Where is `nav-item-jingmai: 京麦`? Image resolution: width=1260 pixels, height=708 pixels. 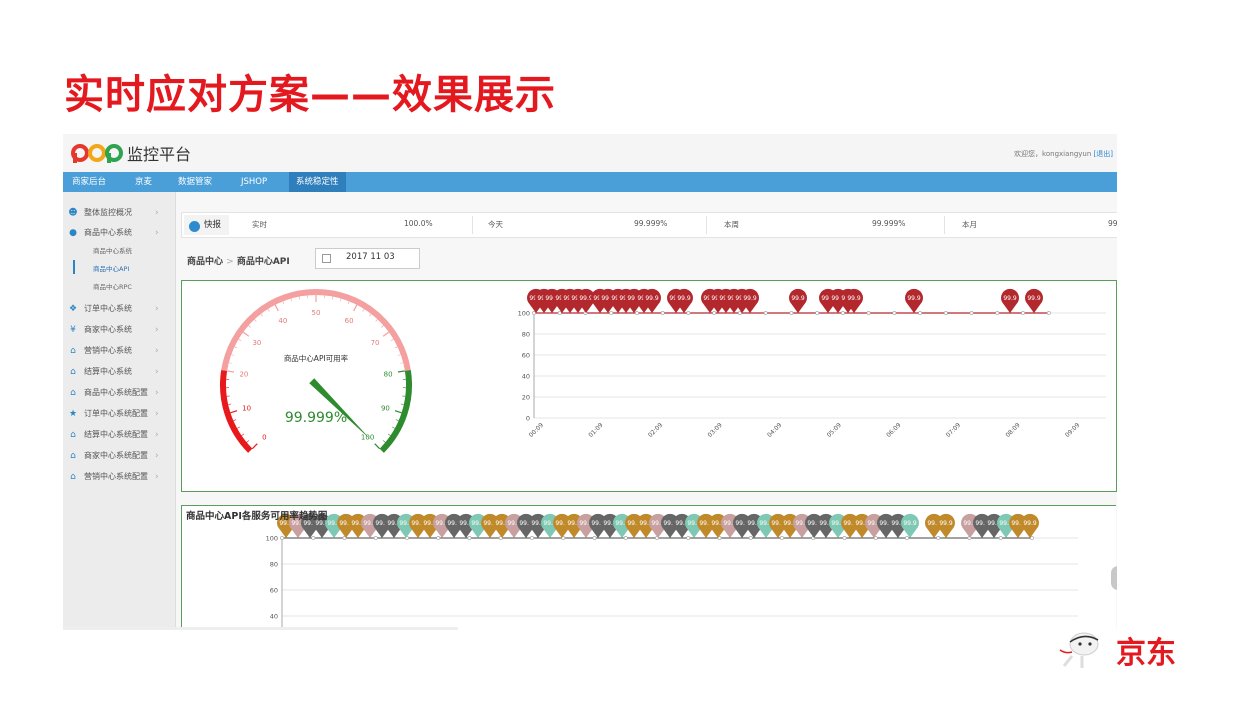 nav-item-jingmai: 京麦 is located at coordinates (143, 182).